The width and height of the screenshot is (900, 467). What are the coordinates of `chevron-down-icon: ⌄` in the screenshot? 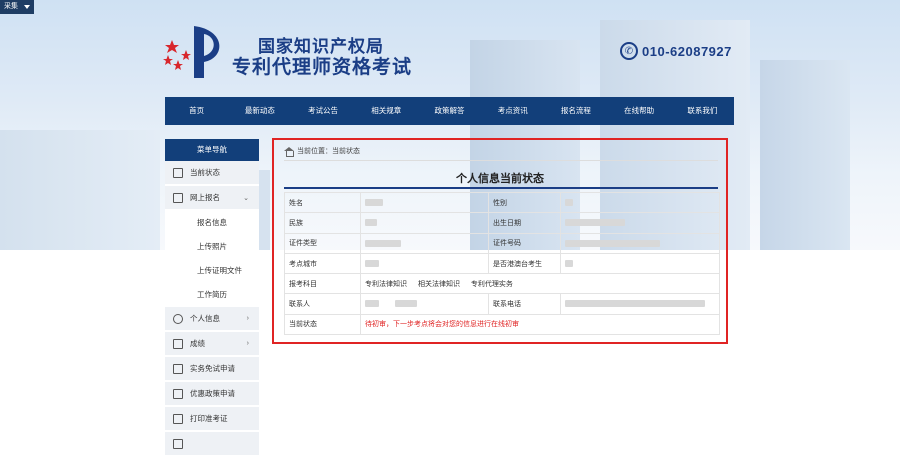 It's located at (246, 198).